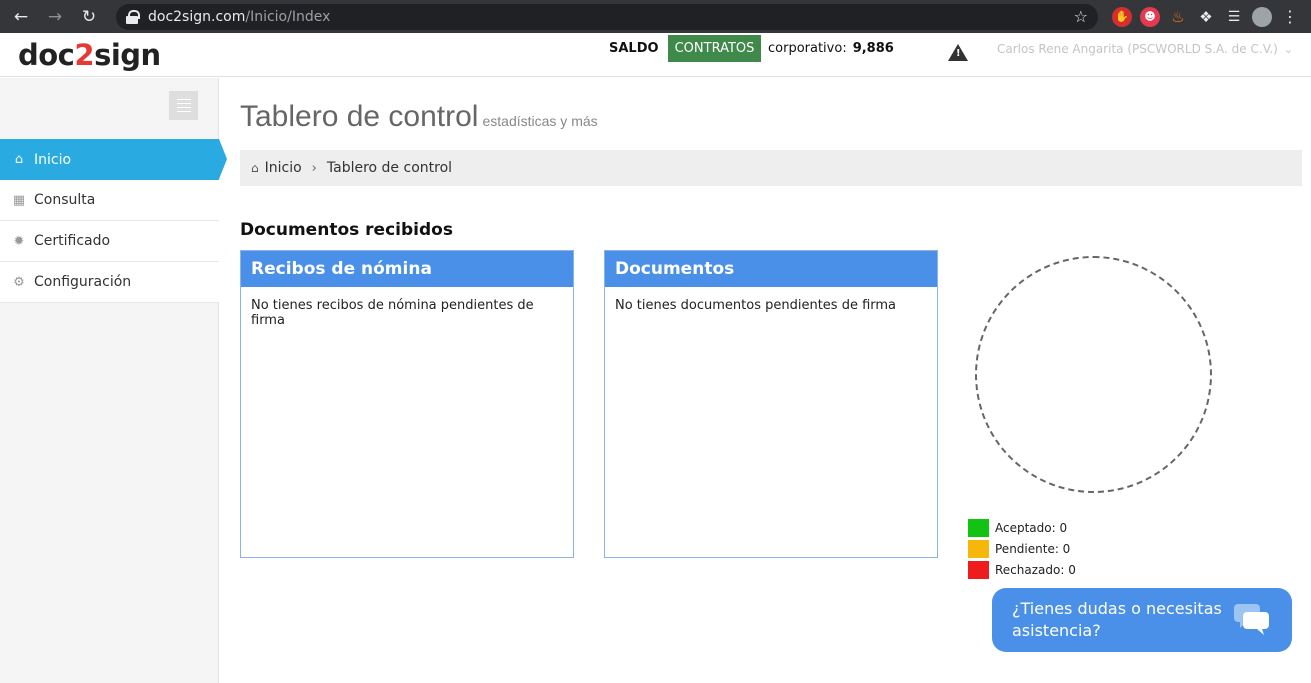 This screenshot has width=1311, height=683. I want to click on url-path: /Inicio/Index, so click(288, 16).